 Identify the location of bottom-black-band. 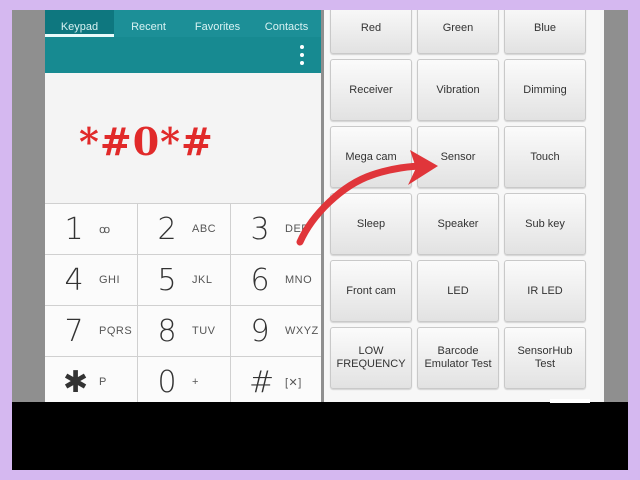
(320, 436).